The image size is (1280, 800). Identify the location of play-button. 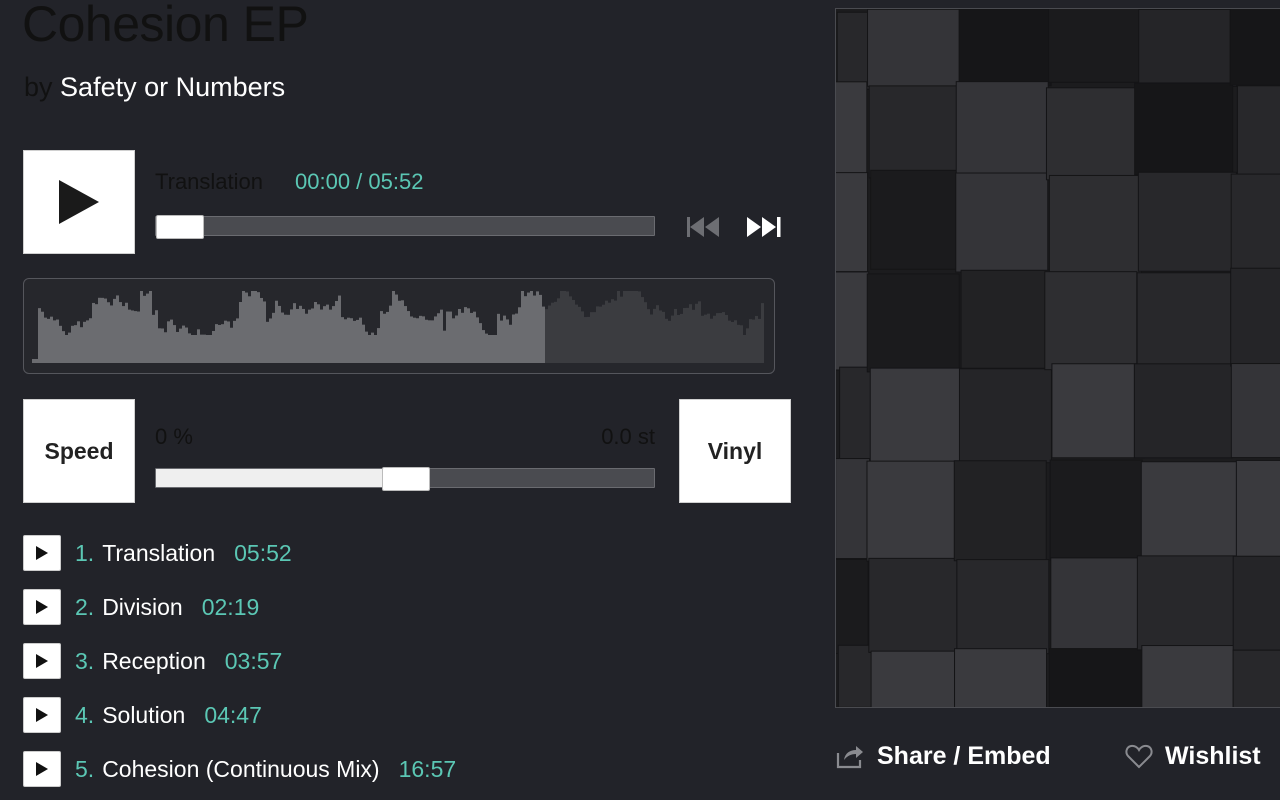
(79, 202).